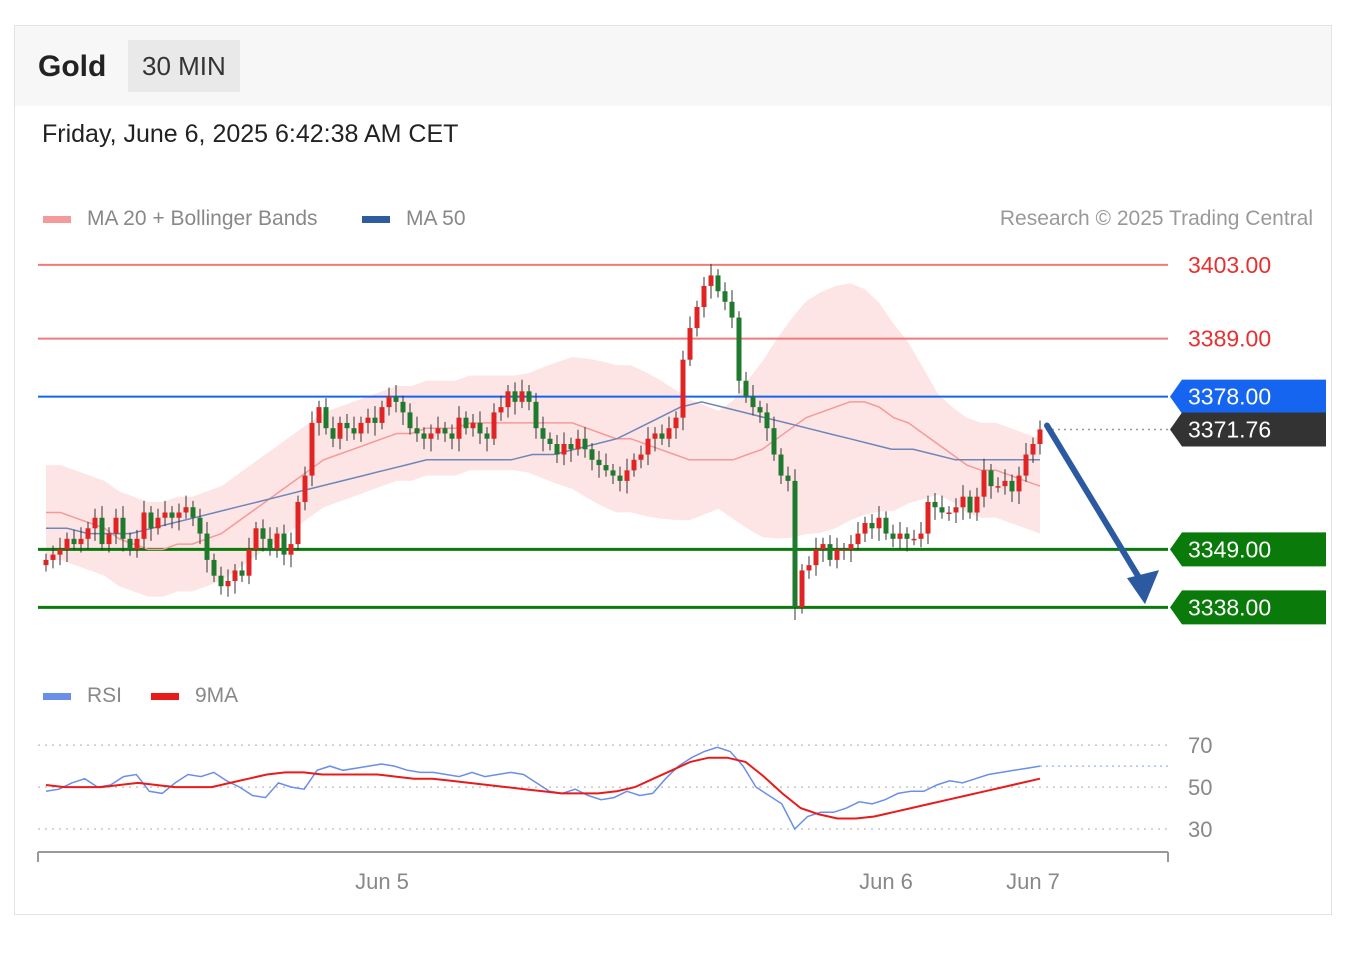  I want to click on price-tag-3371-76: 3371.76, so click(1248, 429).